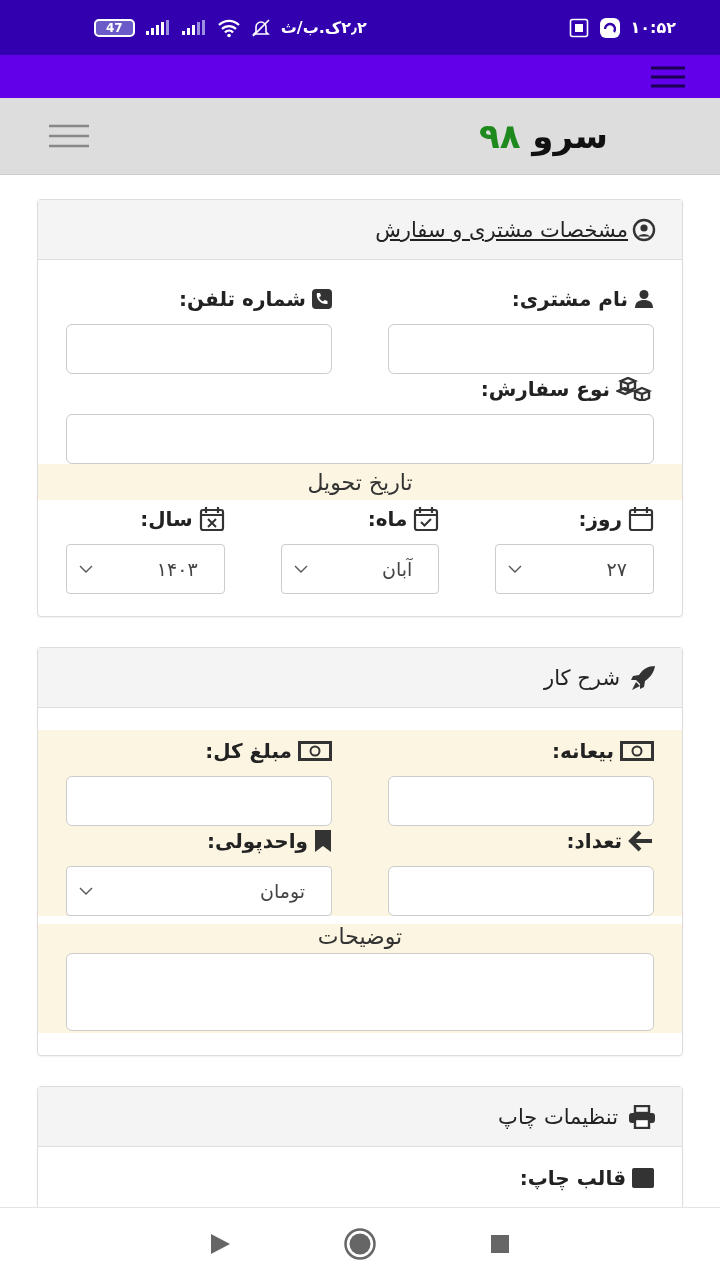 The image size is (720, 1280). I want to click on field-label: سال:, so click(166, 519).